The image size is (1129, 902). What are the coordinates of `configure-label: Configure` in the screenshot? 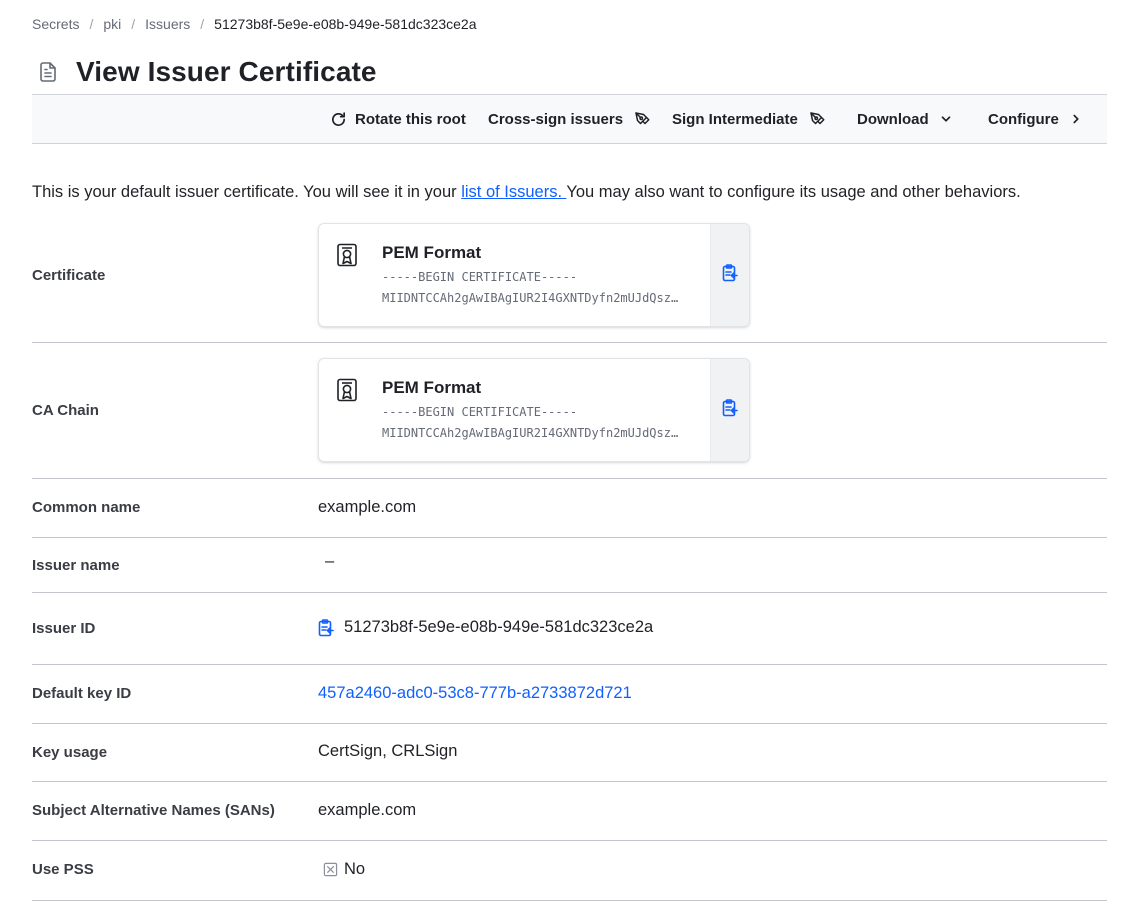 It's located at (1023, 119).